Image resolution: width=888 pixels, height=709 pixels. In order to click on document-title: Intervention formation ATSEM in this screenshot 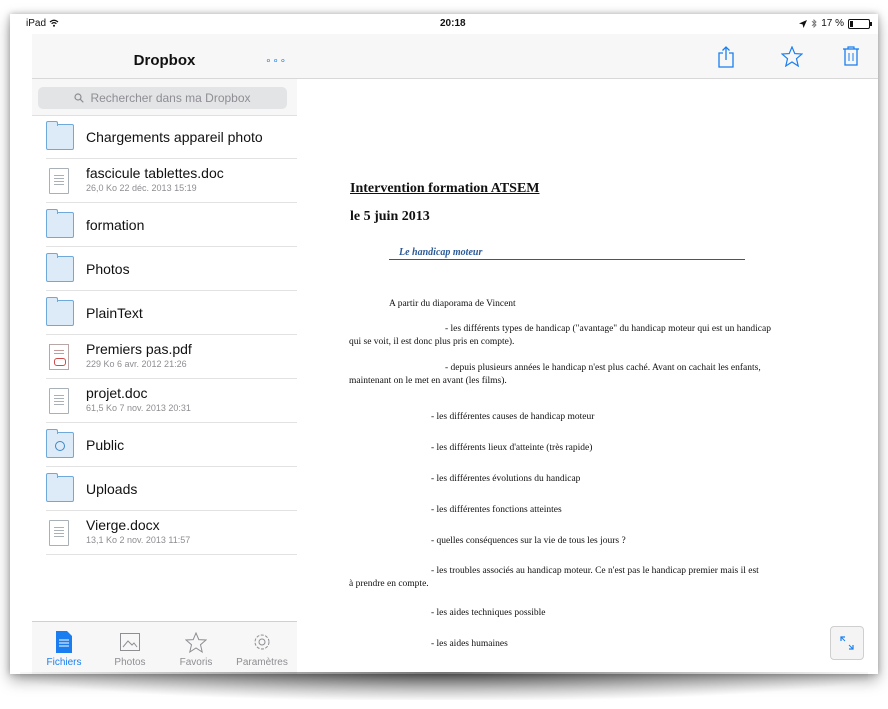, I will do `click(445, 188)`.